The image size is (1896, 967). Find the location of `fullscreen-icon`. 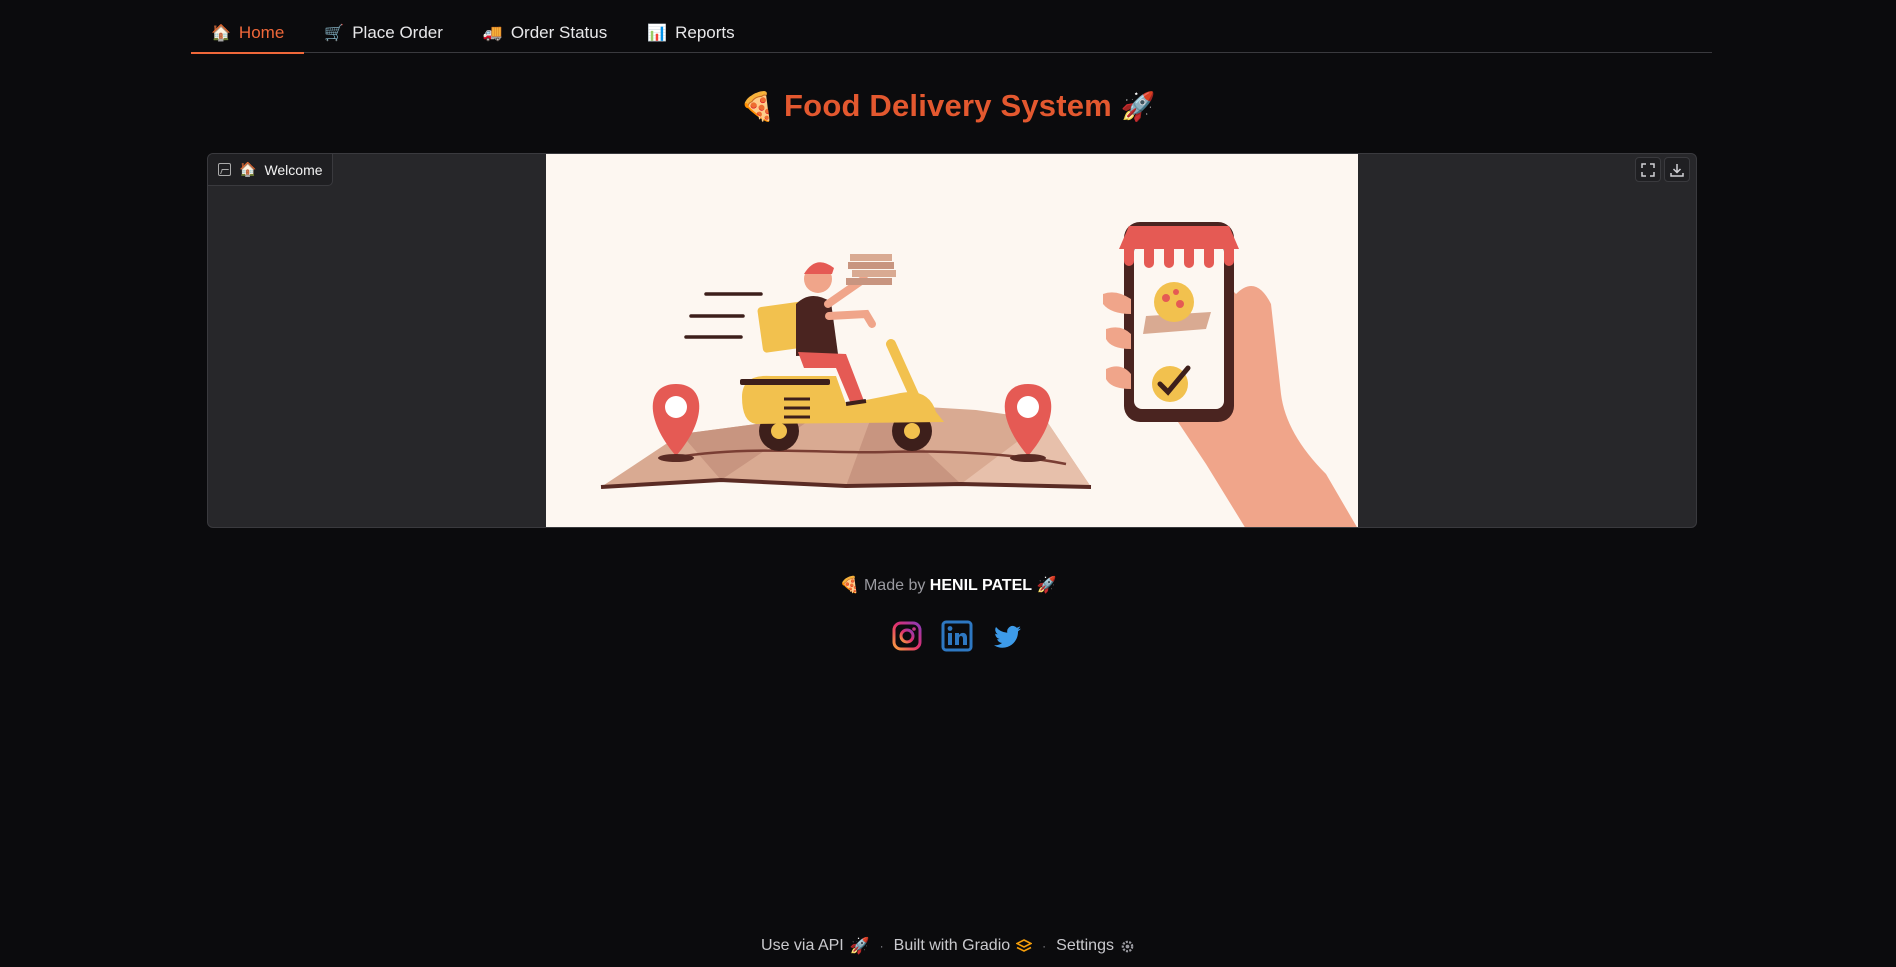

fullscreen-icon is located at coordinates (1648, 169).